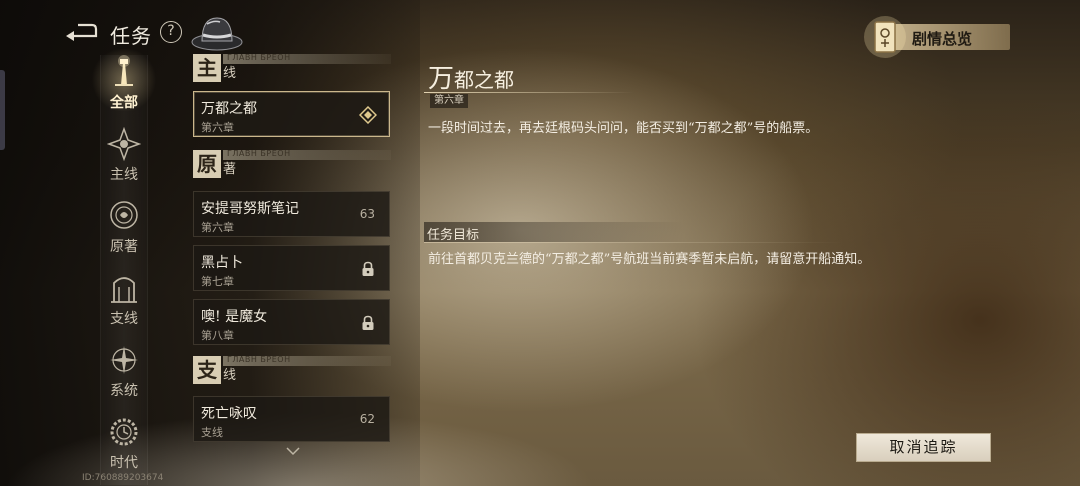  Describe the element at coordinates (293, 451) in the screenshot. I see `chevron-down-icon` at that location.